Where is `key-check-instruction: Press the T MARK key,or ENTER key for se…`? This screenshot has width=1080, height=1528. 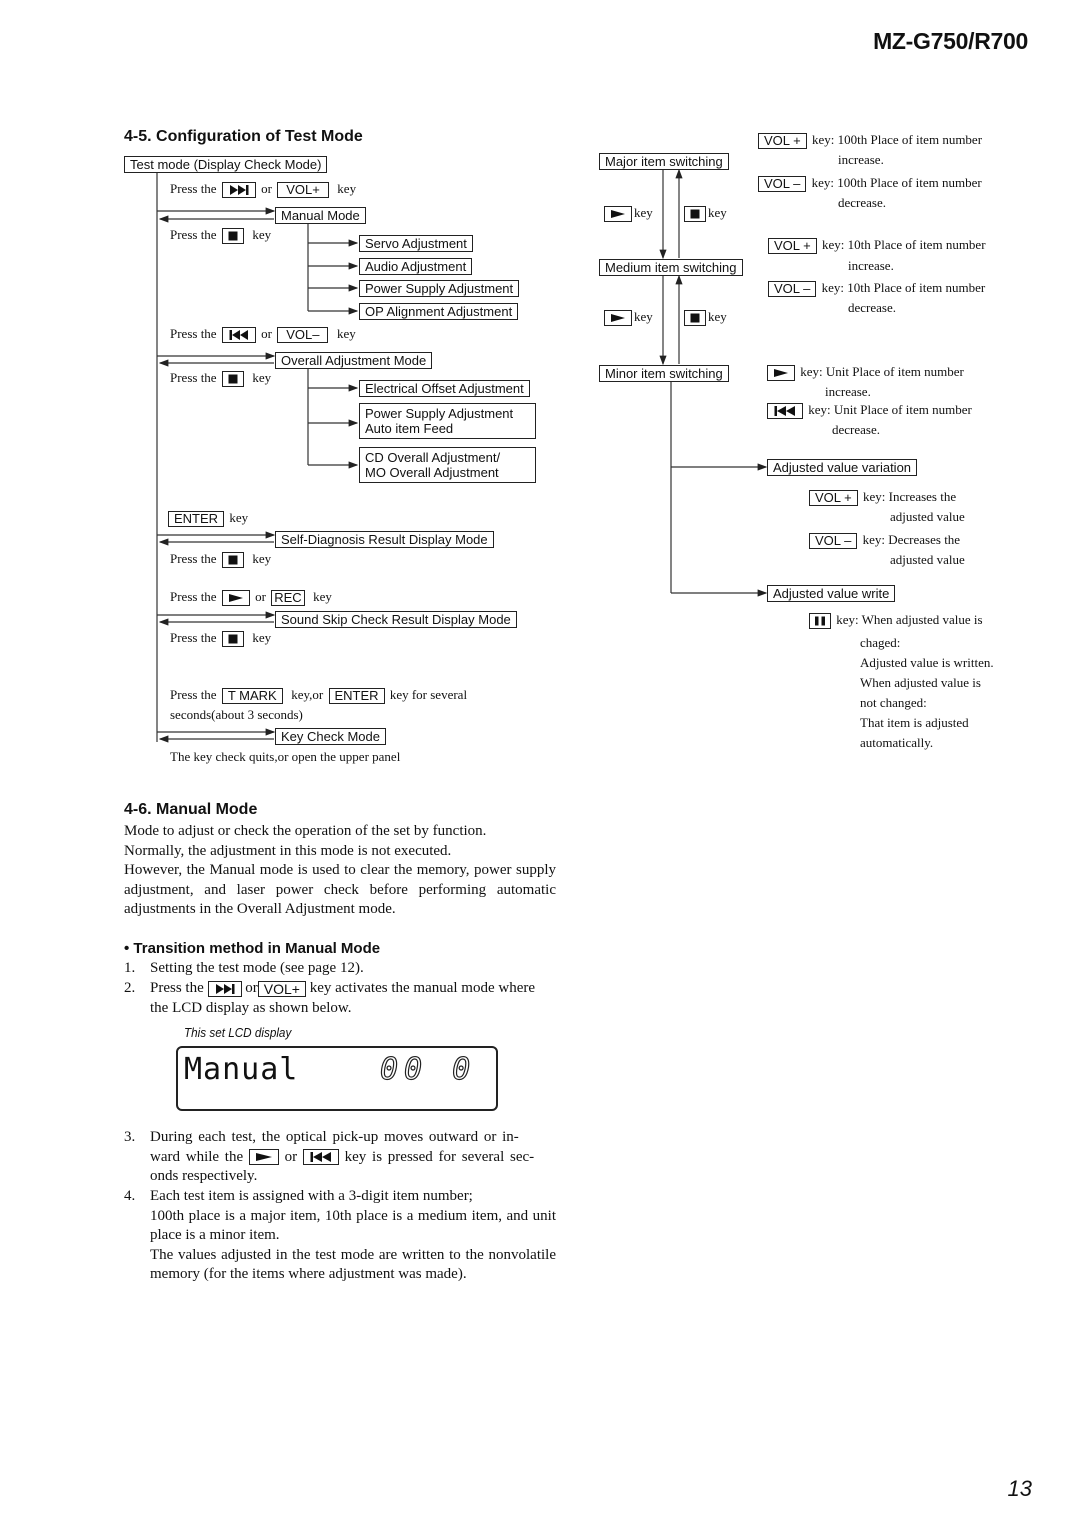
key-check-instruction: Press the T MARK key,or ENTER key for se… is located at coordinates (319, 696).